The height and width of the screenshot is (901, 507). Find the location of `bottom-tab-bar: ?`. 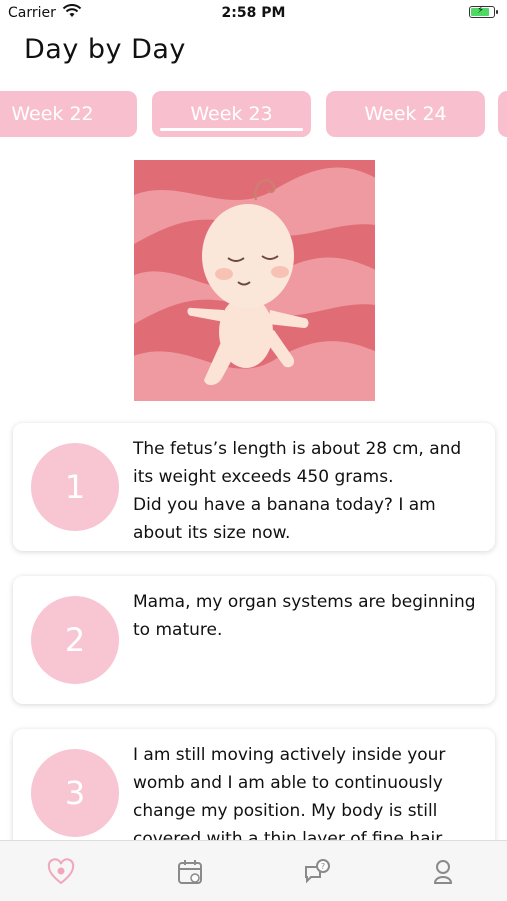

bottom-tab-bar: ? is located at coordinates (253, 870).